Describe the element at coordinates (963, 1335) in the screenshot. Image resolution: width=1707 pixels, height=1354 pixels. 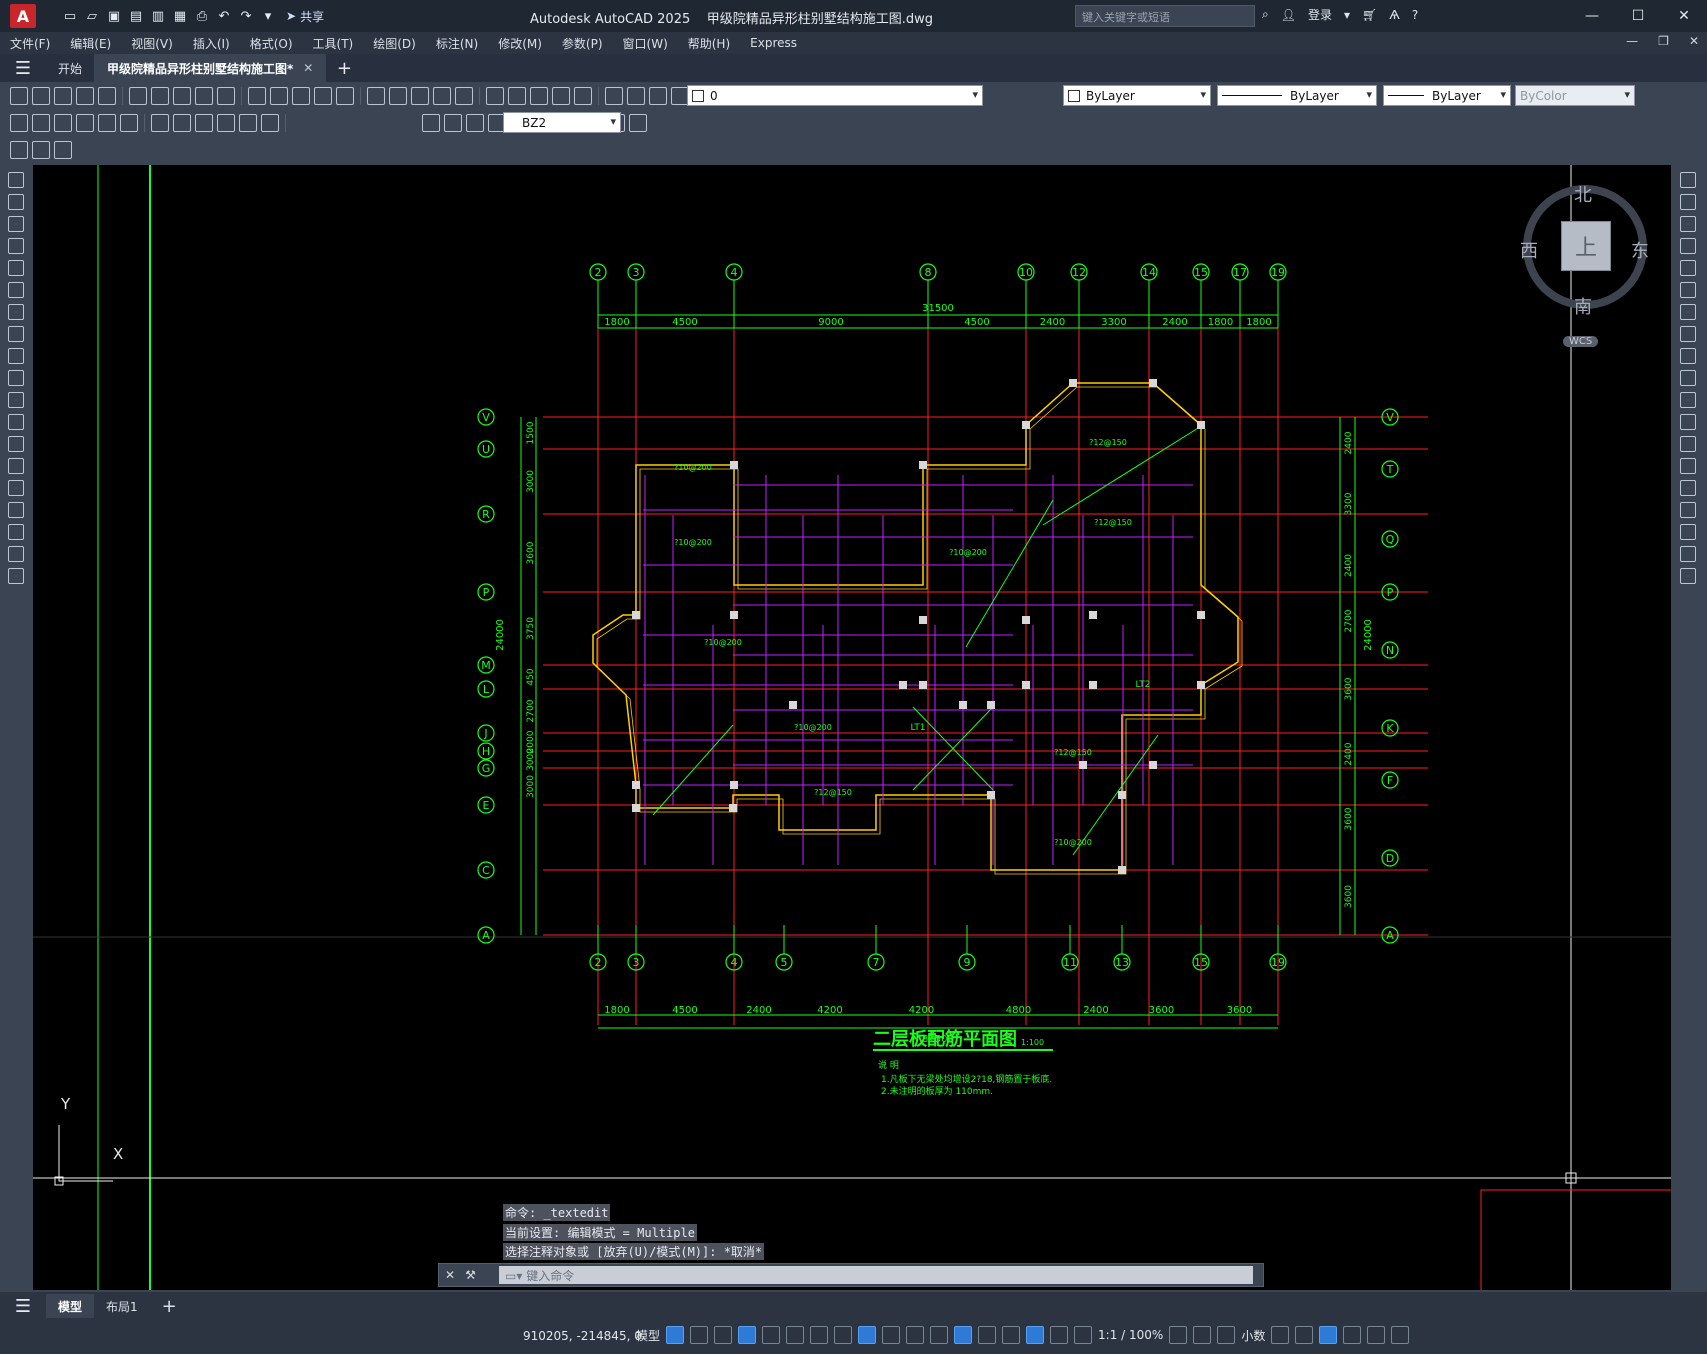
I see `3d-osnap-icon` at that location.